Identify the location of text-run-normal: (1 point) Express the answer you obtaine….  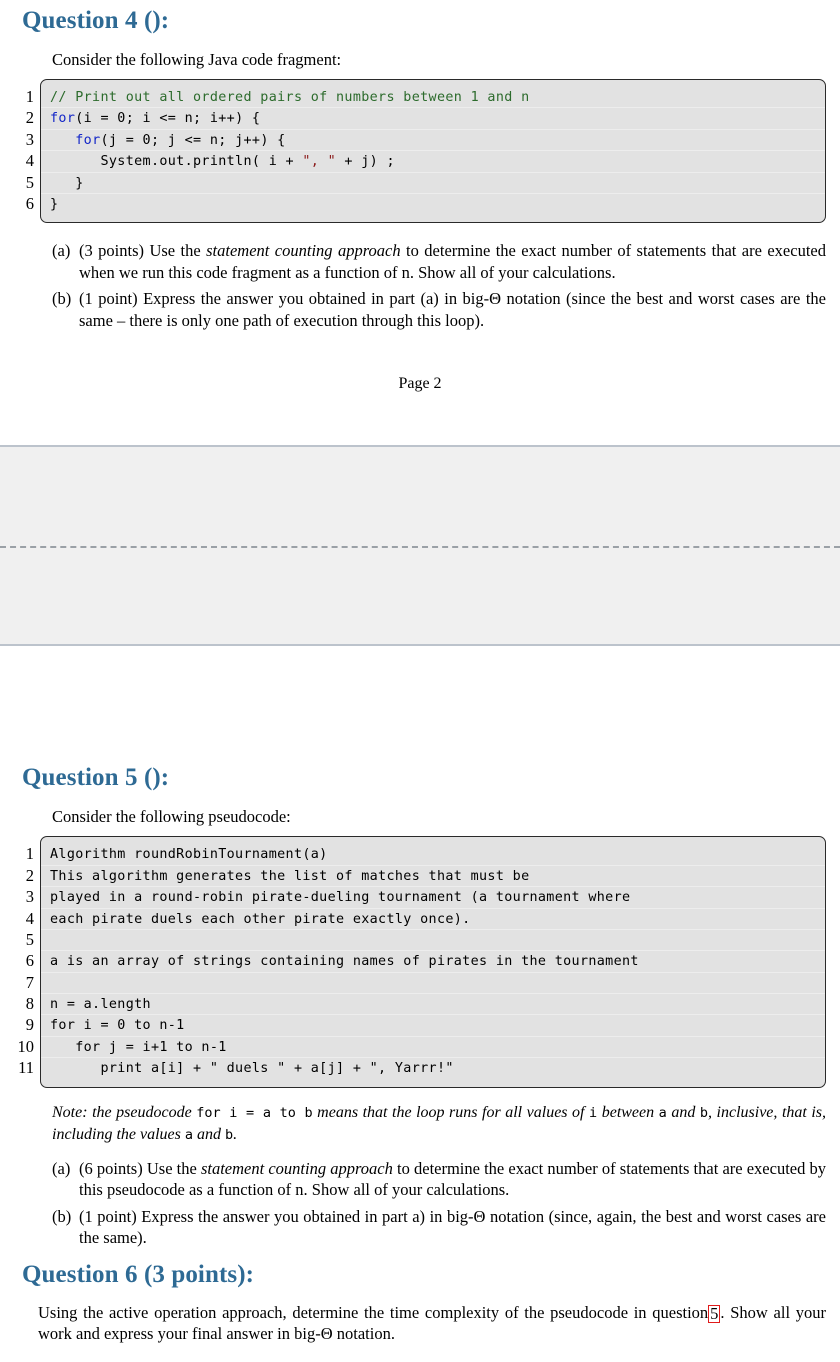
(452, 309).